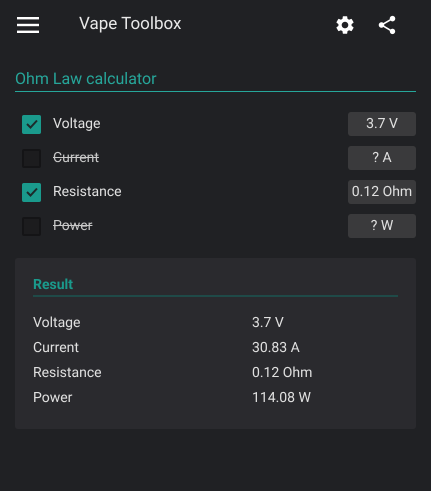  Describe the element at coordinates (382, 226) in the screenshot. I see `value-field: ? W` at that location.